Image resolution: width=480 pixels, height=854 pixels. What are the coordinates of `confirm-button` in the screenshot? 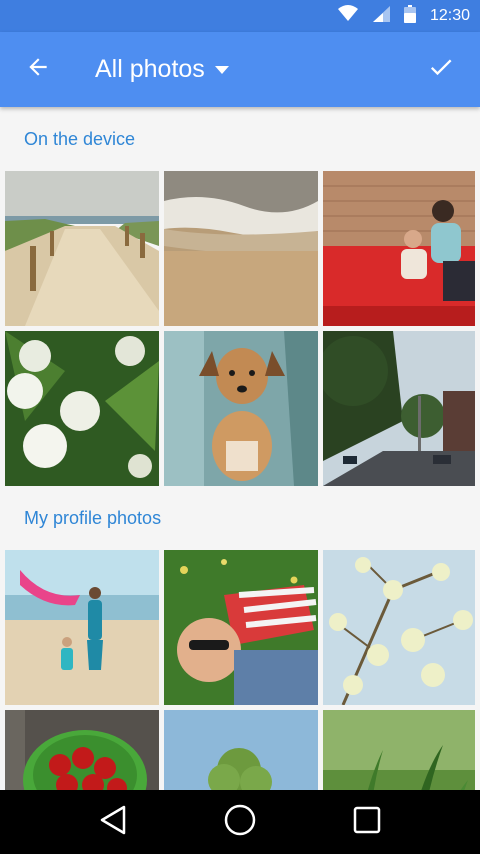 It's located at (441, 69).